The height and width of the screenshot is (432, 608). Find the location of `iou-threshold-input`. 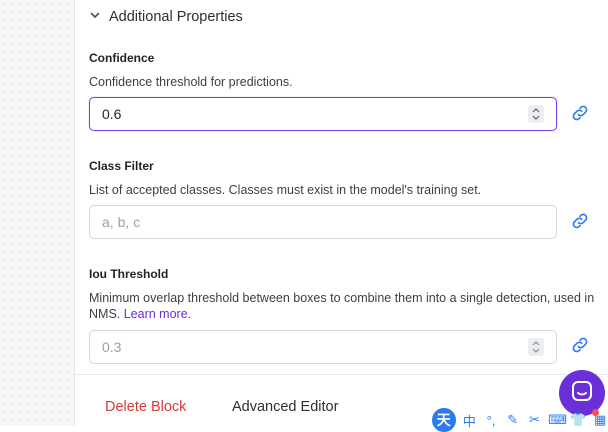

iou-threshold-input is located at coordinates (309, 347).